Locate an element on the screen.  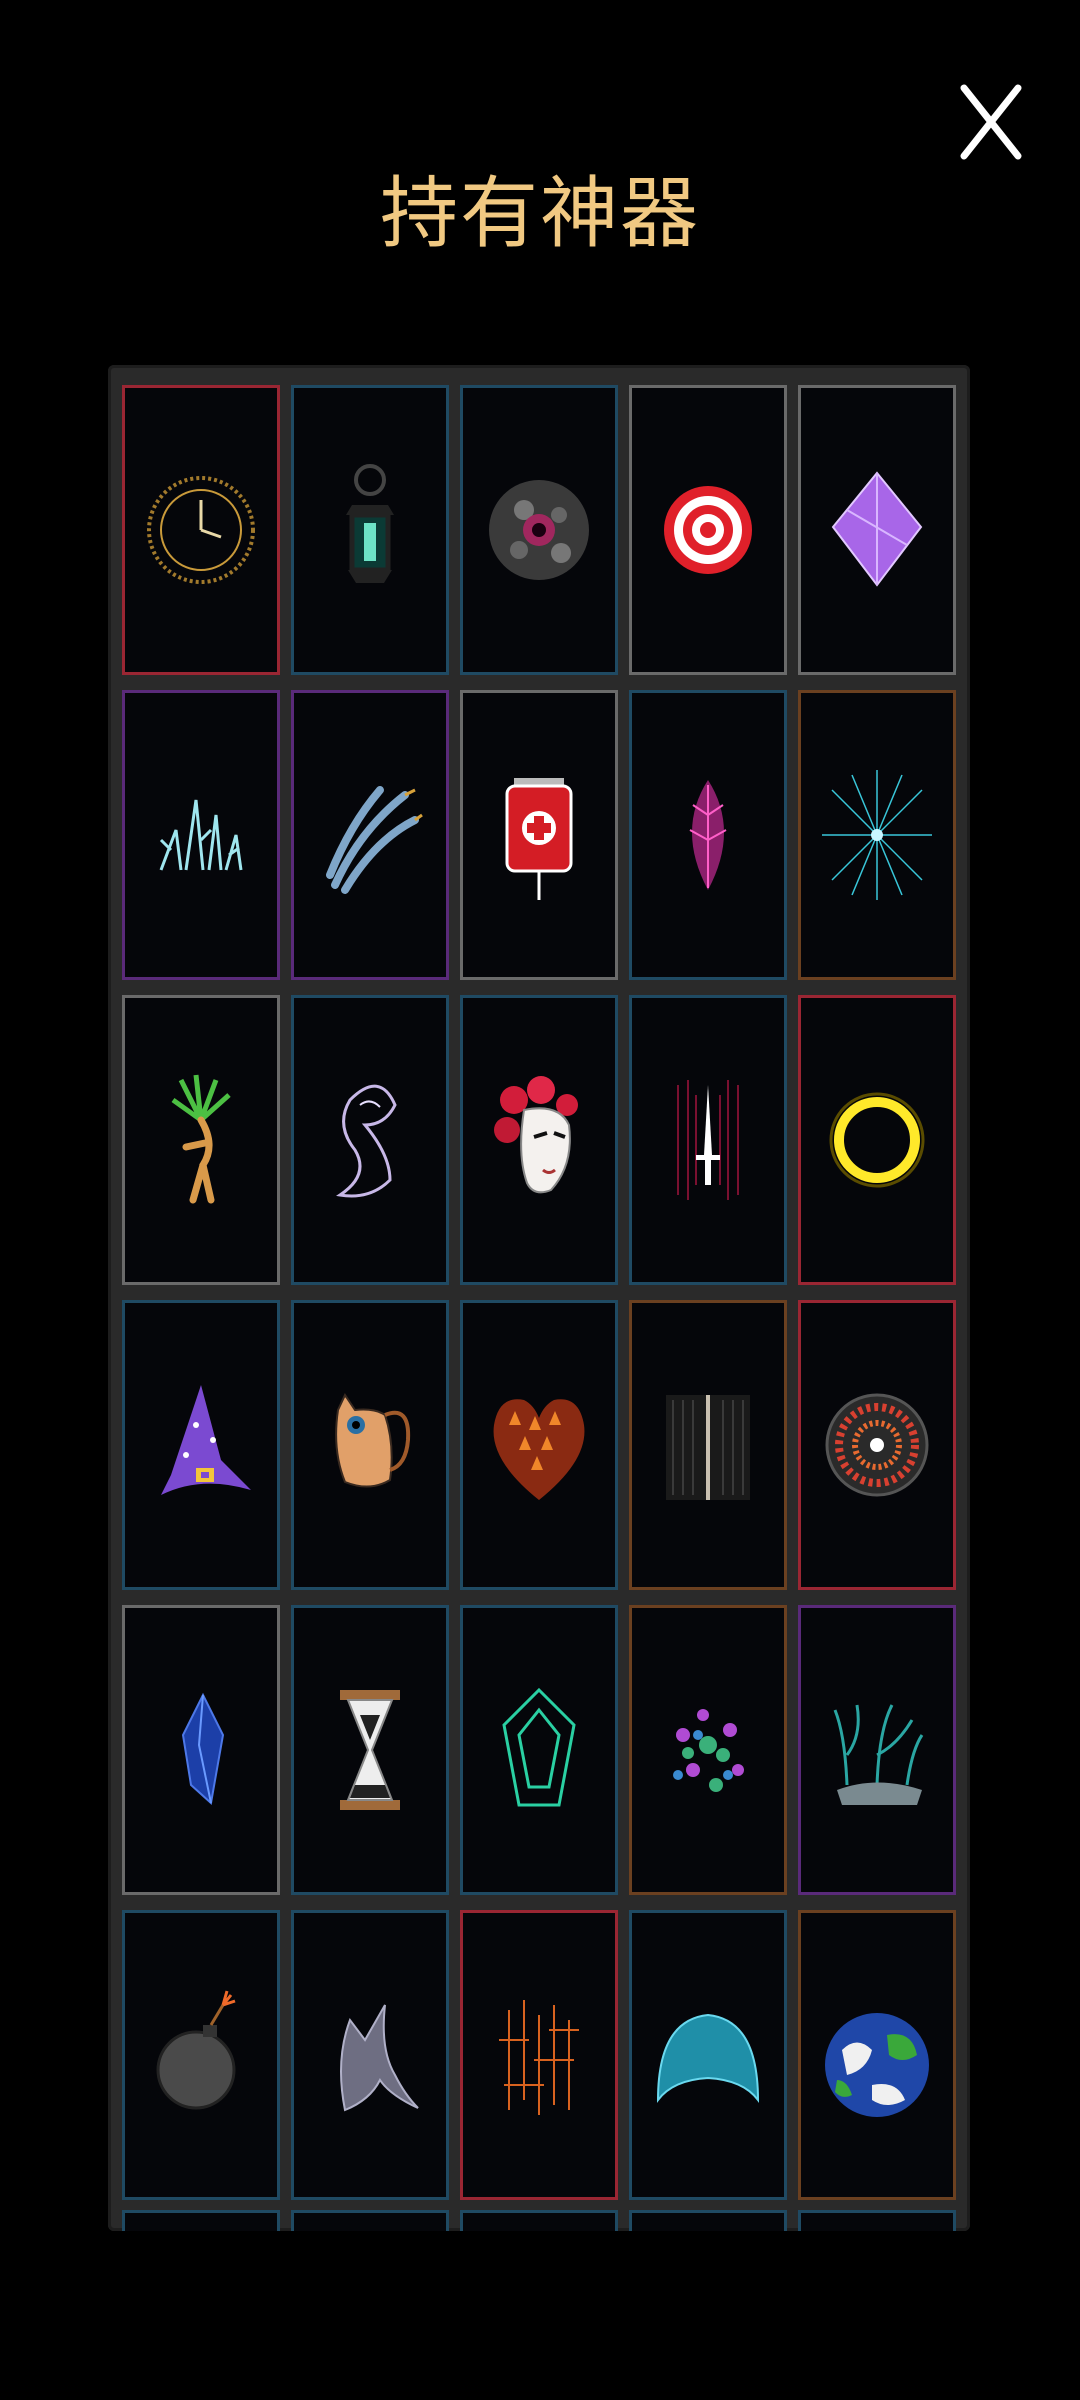
close-button is located at coordinates (991, 122).